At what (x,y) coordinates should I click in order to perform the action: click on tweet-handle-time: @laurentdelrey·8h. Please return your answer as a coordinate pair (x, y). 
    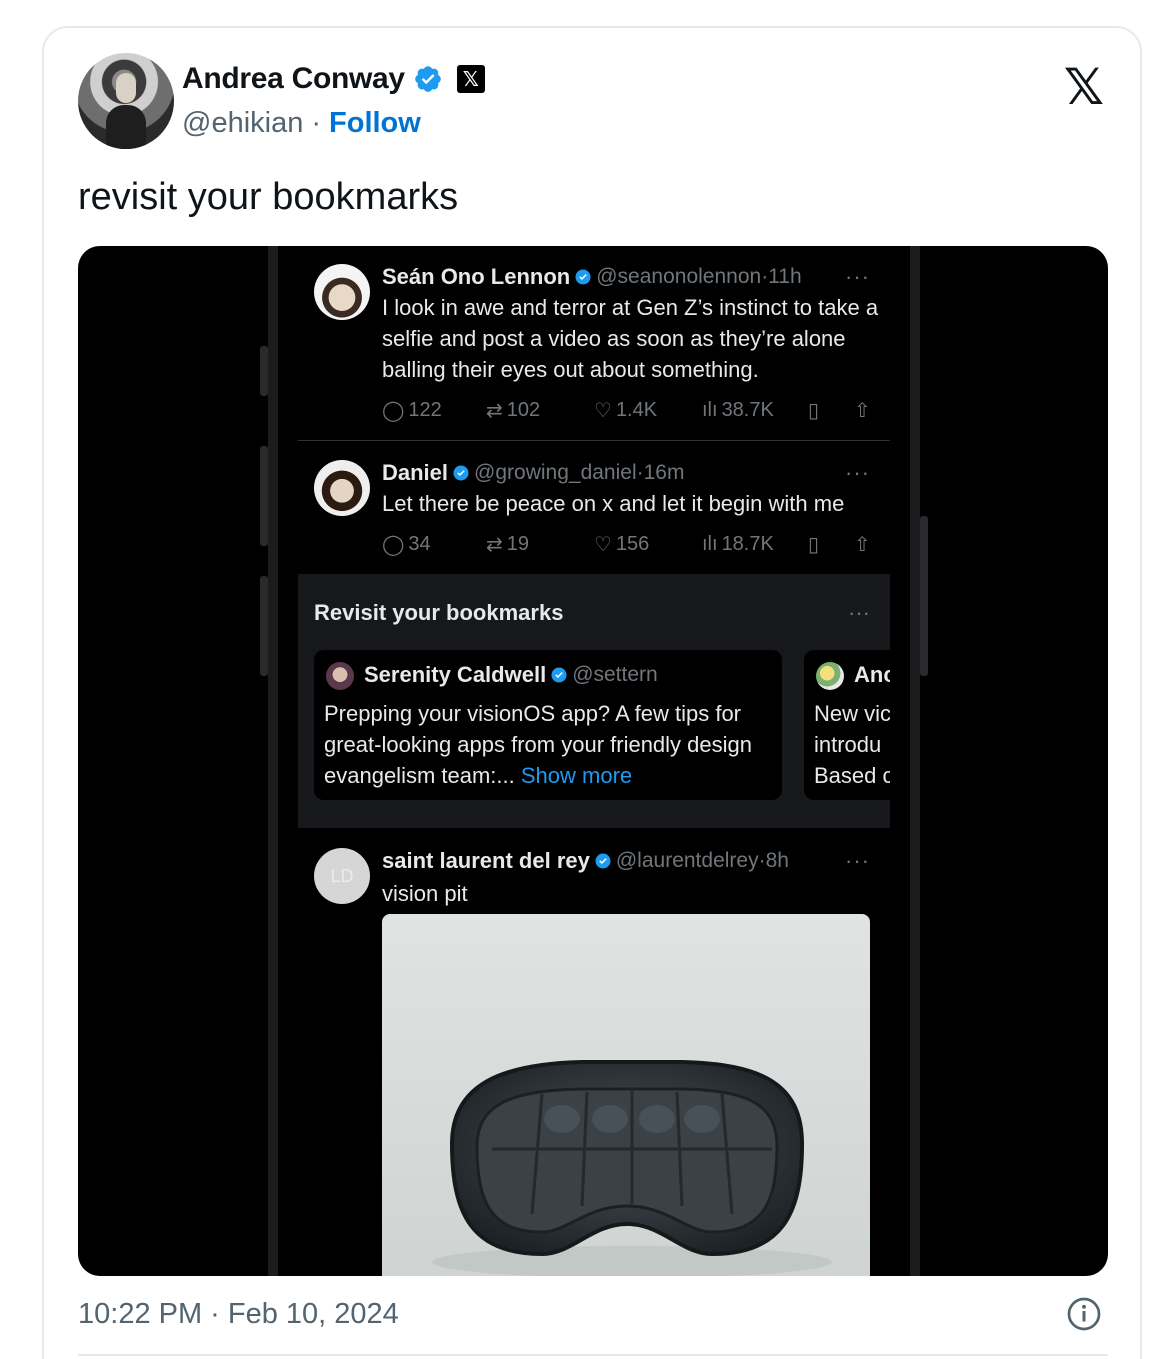
    Looking at the image, I should click on (702, 860).